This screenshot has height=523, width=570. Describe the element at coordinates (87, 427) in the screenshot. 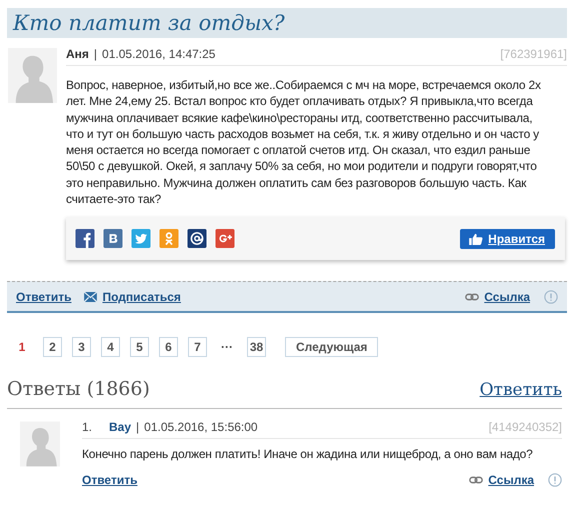

I see `answer-number: 1.` at that location.